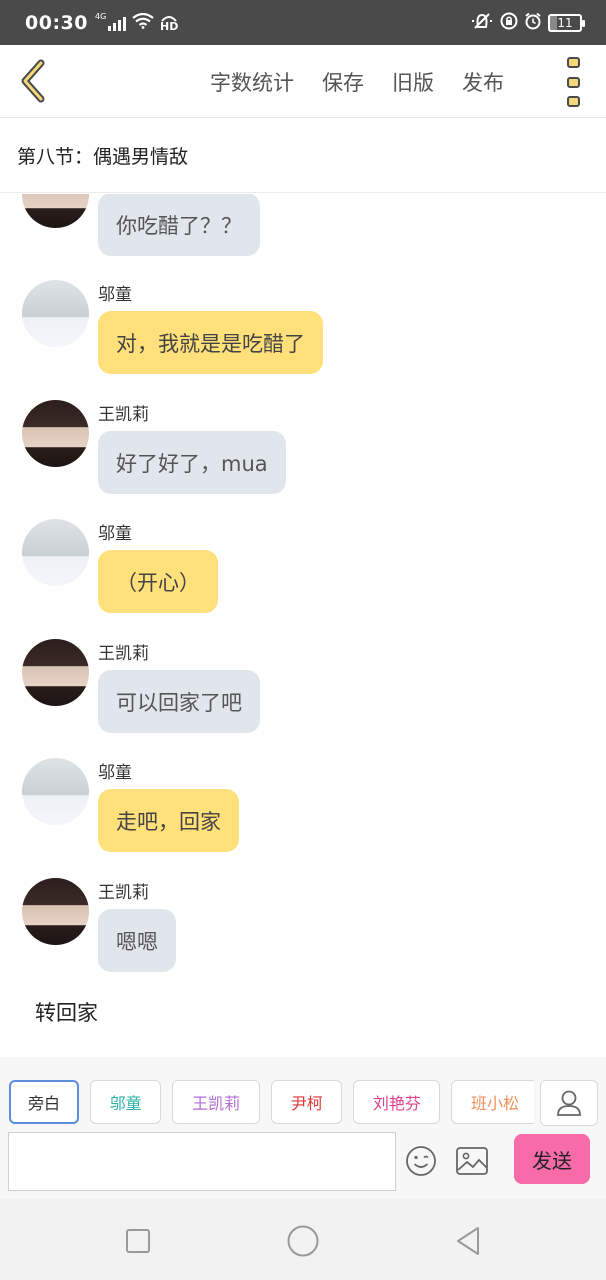 This screenshot has height=1280, width=606. I want to click on lock-rotation-icon, so click(509, 23).